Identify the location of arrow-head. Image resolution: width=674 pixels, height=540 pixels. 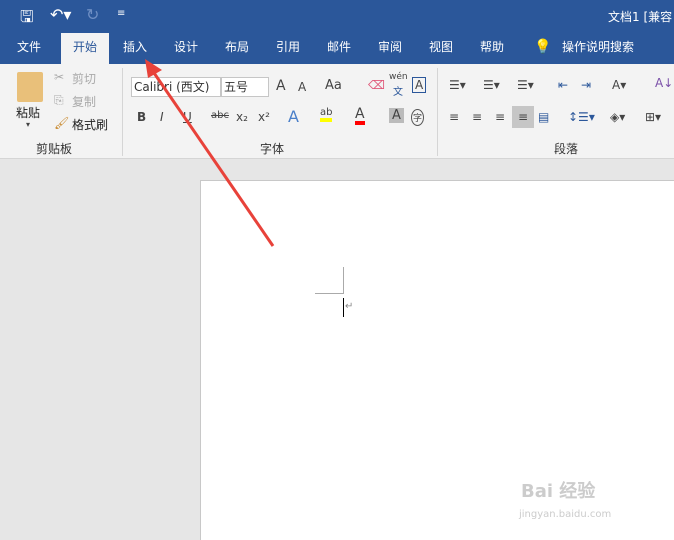
(153, 68).